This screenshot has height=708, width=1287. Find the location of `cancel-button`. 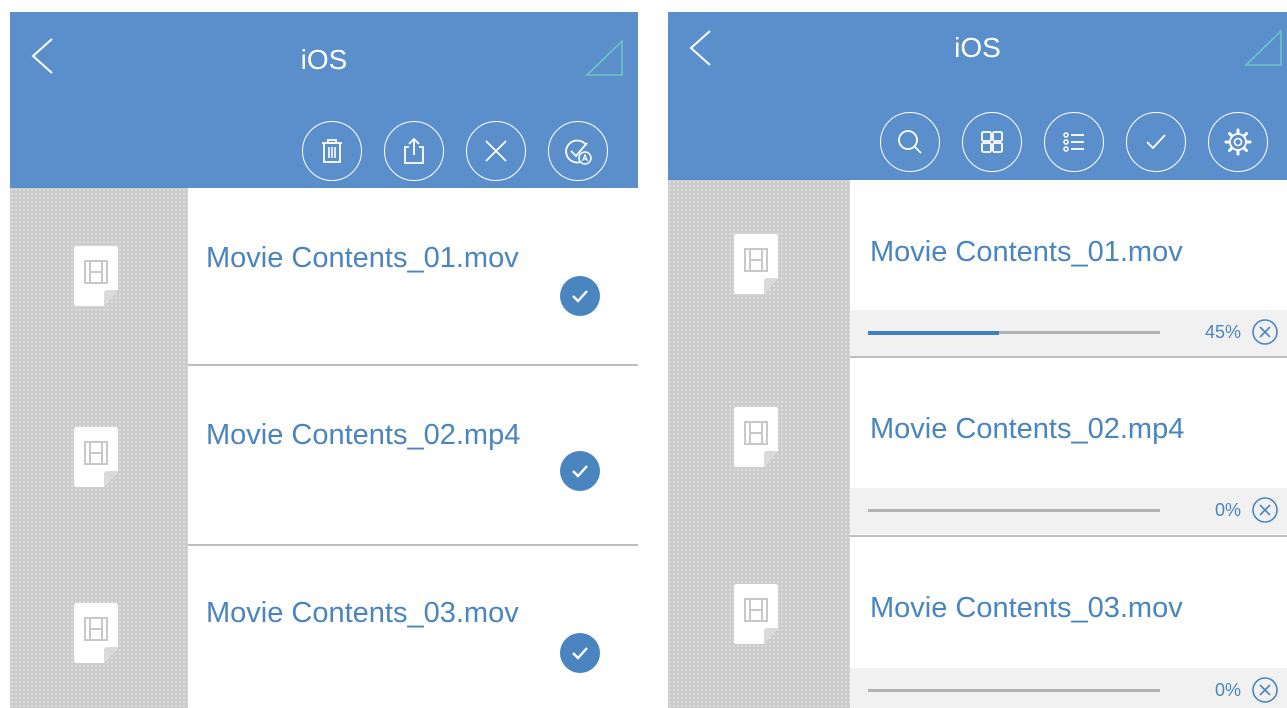

cancel-button is located at coordinates (496, 151).